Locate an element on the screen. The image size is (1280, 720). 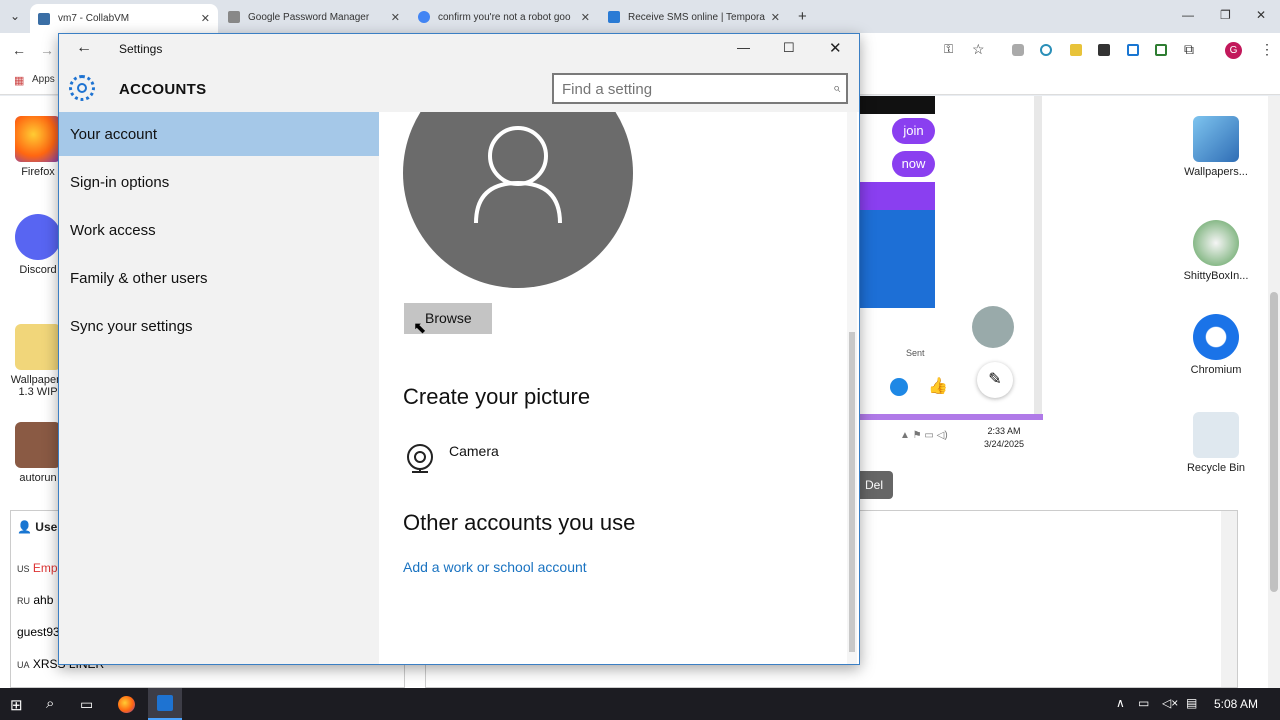
volume-icon: ◁× is located at coordinates (1170, 703).